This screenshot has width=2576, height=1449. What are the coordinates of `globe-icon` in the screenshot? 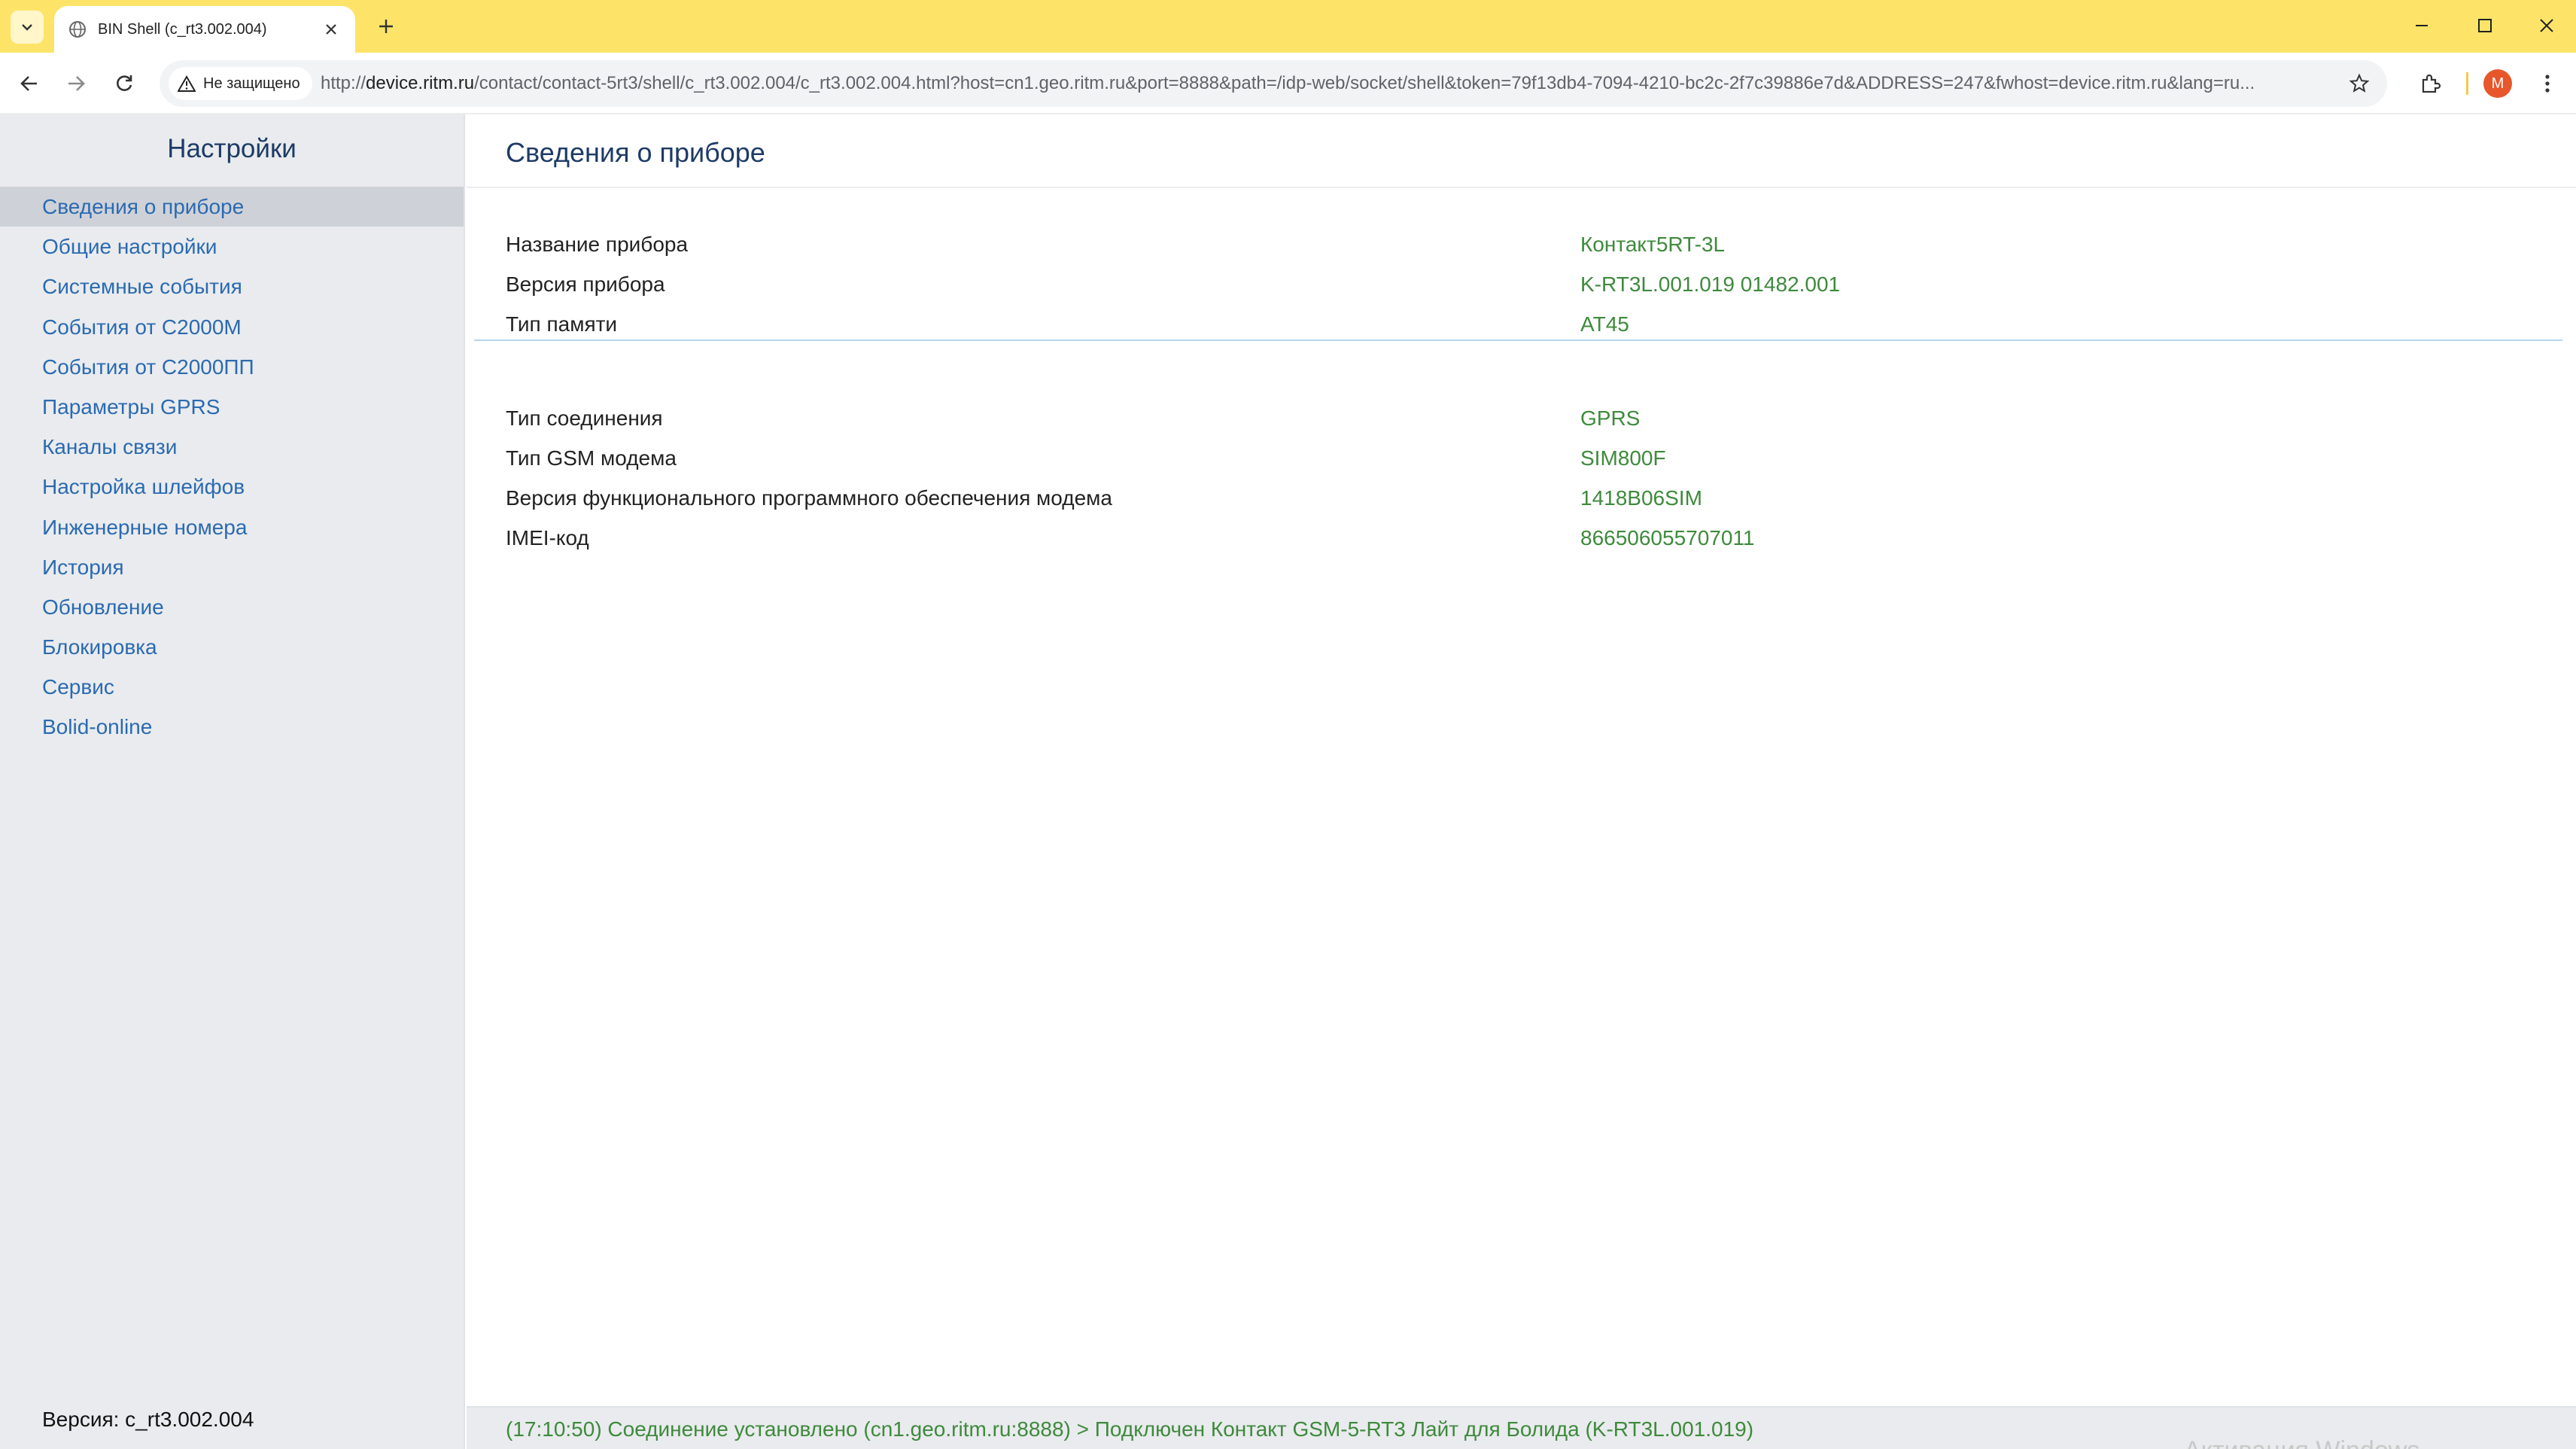 It's located at (77, 29).